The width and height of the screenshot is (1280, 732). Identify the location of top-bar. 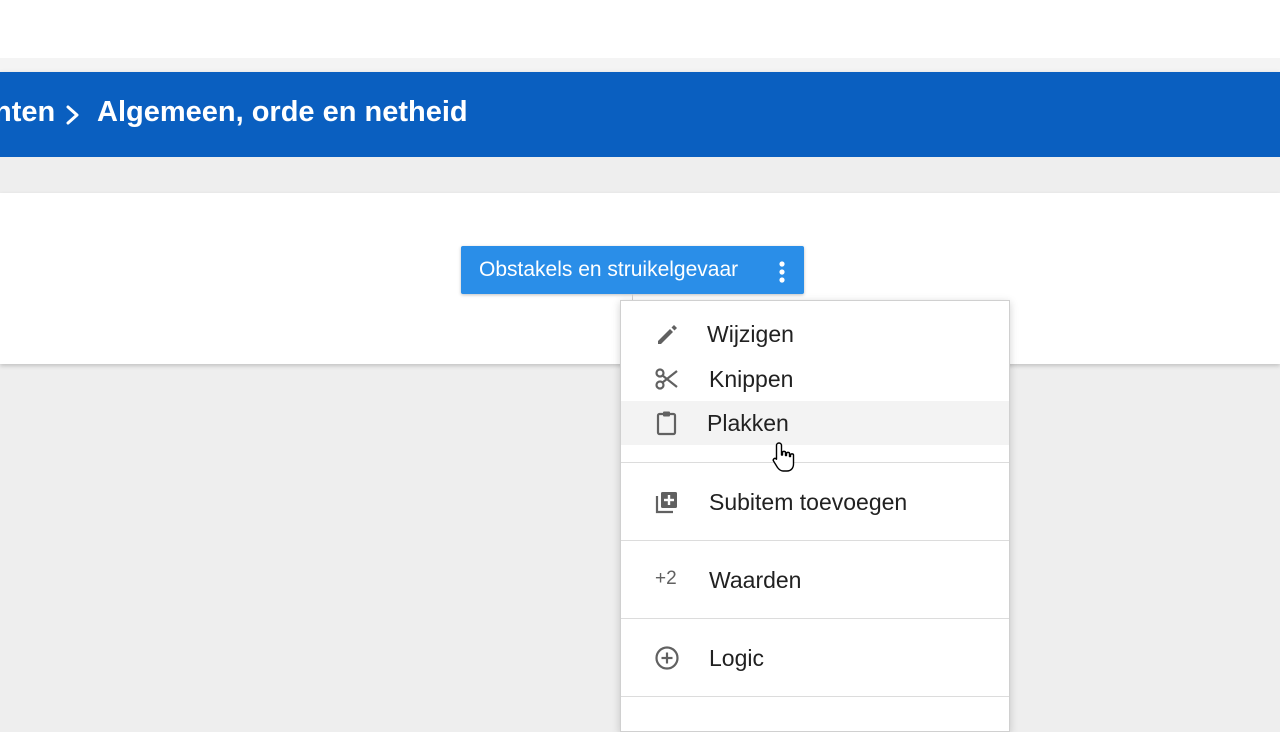
(640, 29).